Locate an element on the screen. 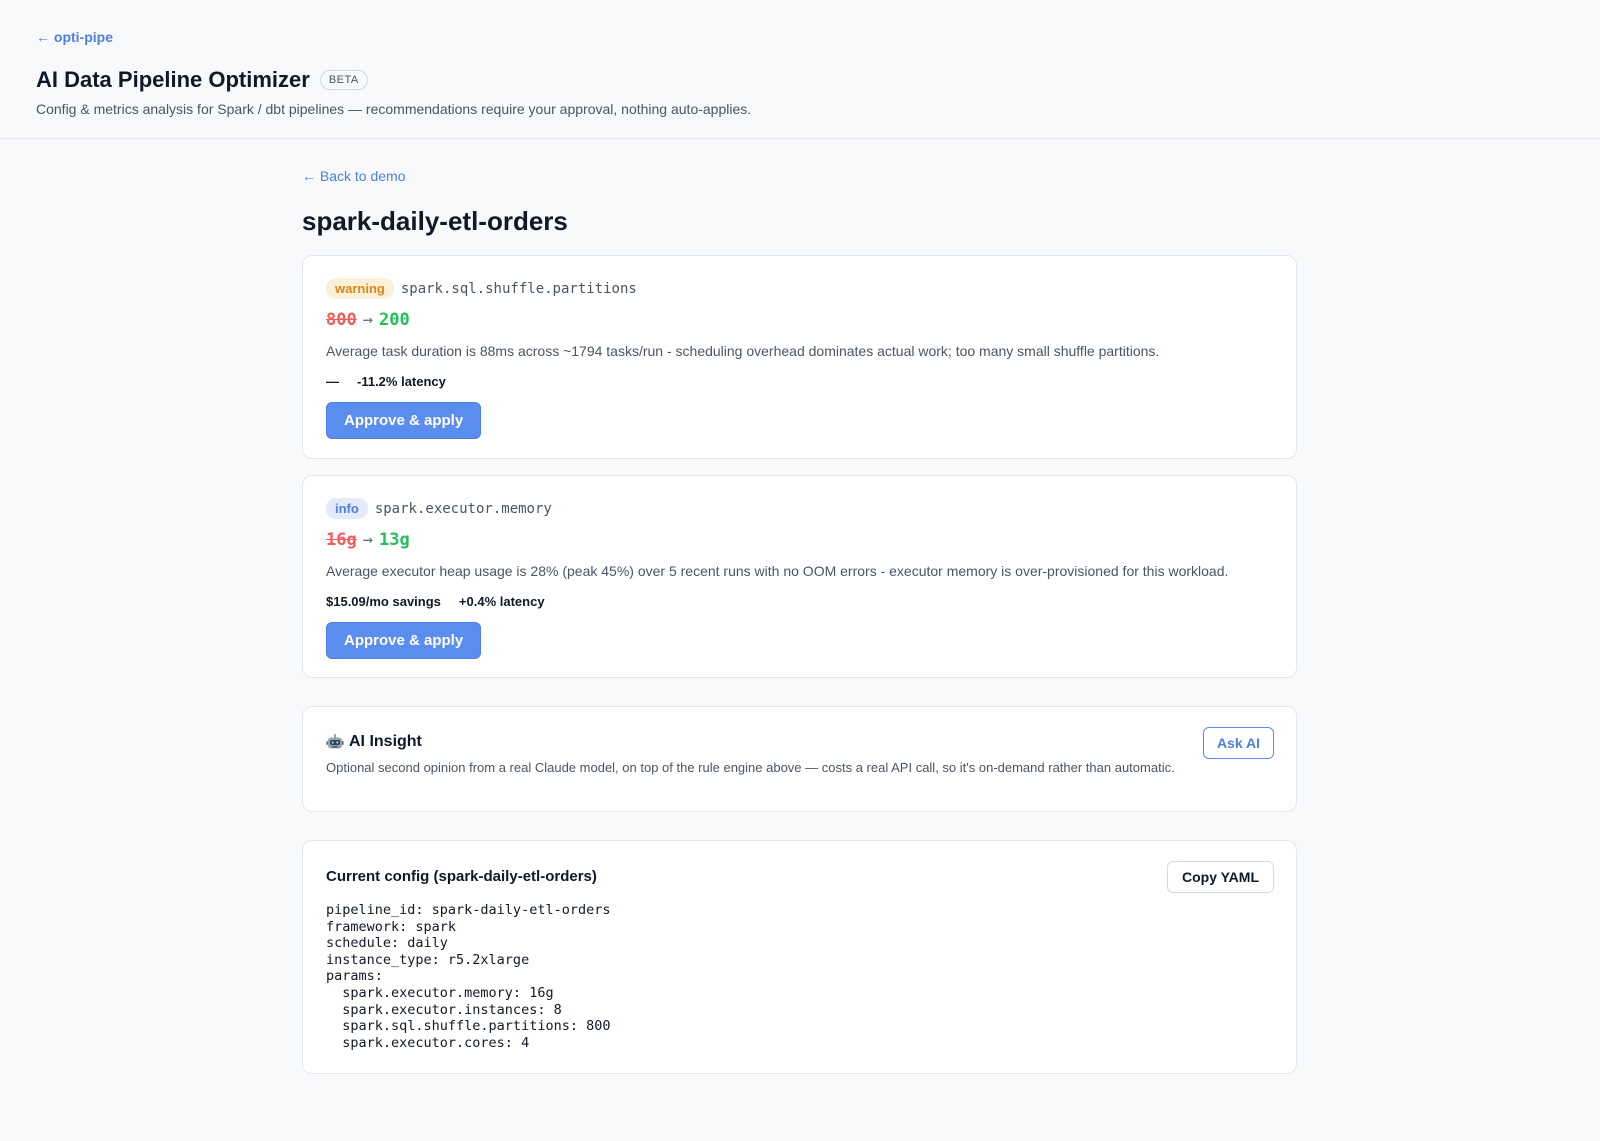 The height and width of the screenshot is (1141, 1600). impact-row: $15.09/mo savings +0.4% latency is located at coordinates (799, 601).